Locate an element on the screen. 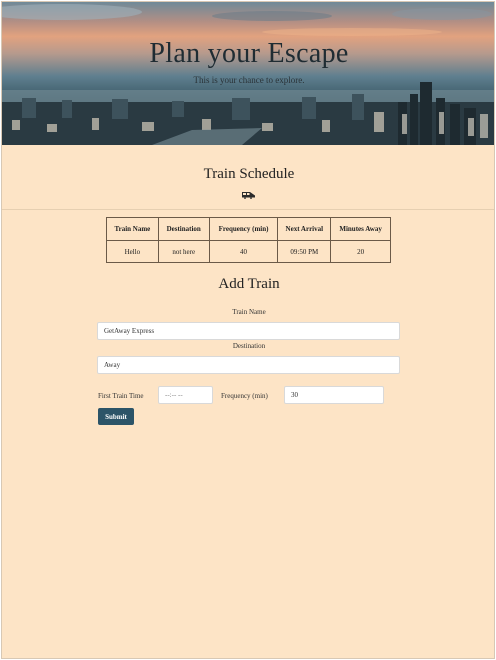 This screenshot has height=660, width=496. cell-minutes-away: 20 is located at coordinates (360, 251).